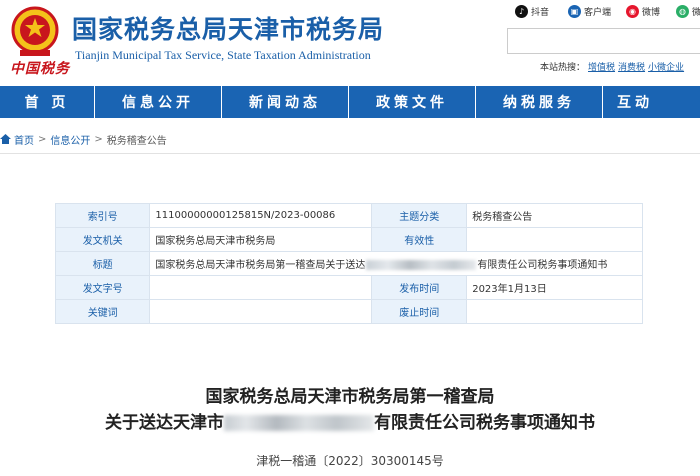 The width and height of the screenshot is (700, 476). What do you see at coordinates (589, 11) in the screenshot?
I see `social-client-link: ▣ 客户端` at bounding box center [589, 11].